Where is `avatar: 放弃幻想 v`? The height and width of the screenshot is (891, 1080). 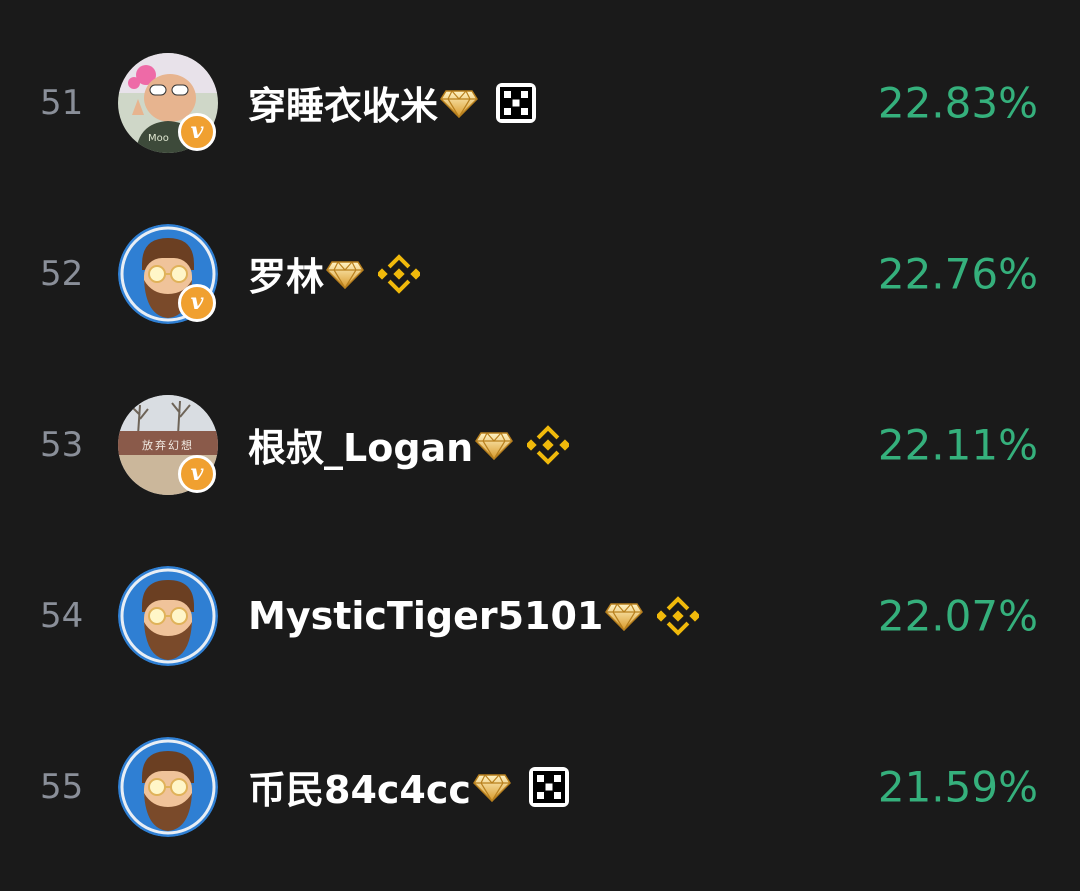 avatar: 放弃幻想 v is located at coordinates (168, 444).